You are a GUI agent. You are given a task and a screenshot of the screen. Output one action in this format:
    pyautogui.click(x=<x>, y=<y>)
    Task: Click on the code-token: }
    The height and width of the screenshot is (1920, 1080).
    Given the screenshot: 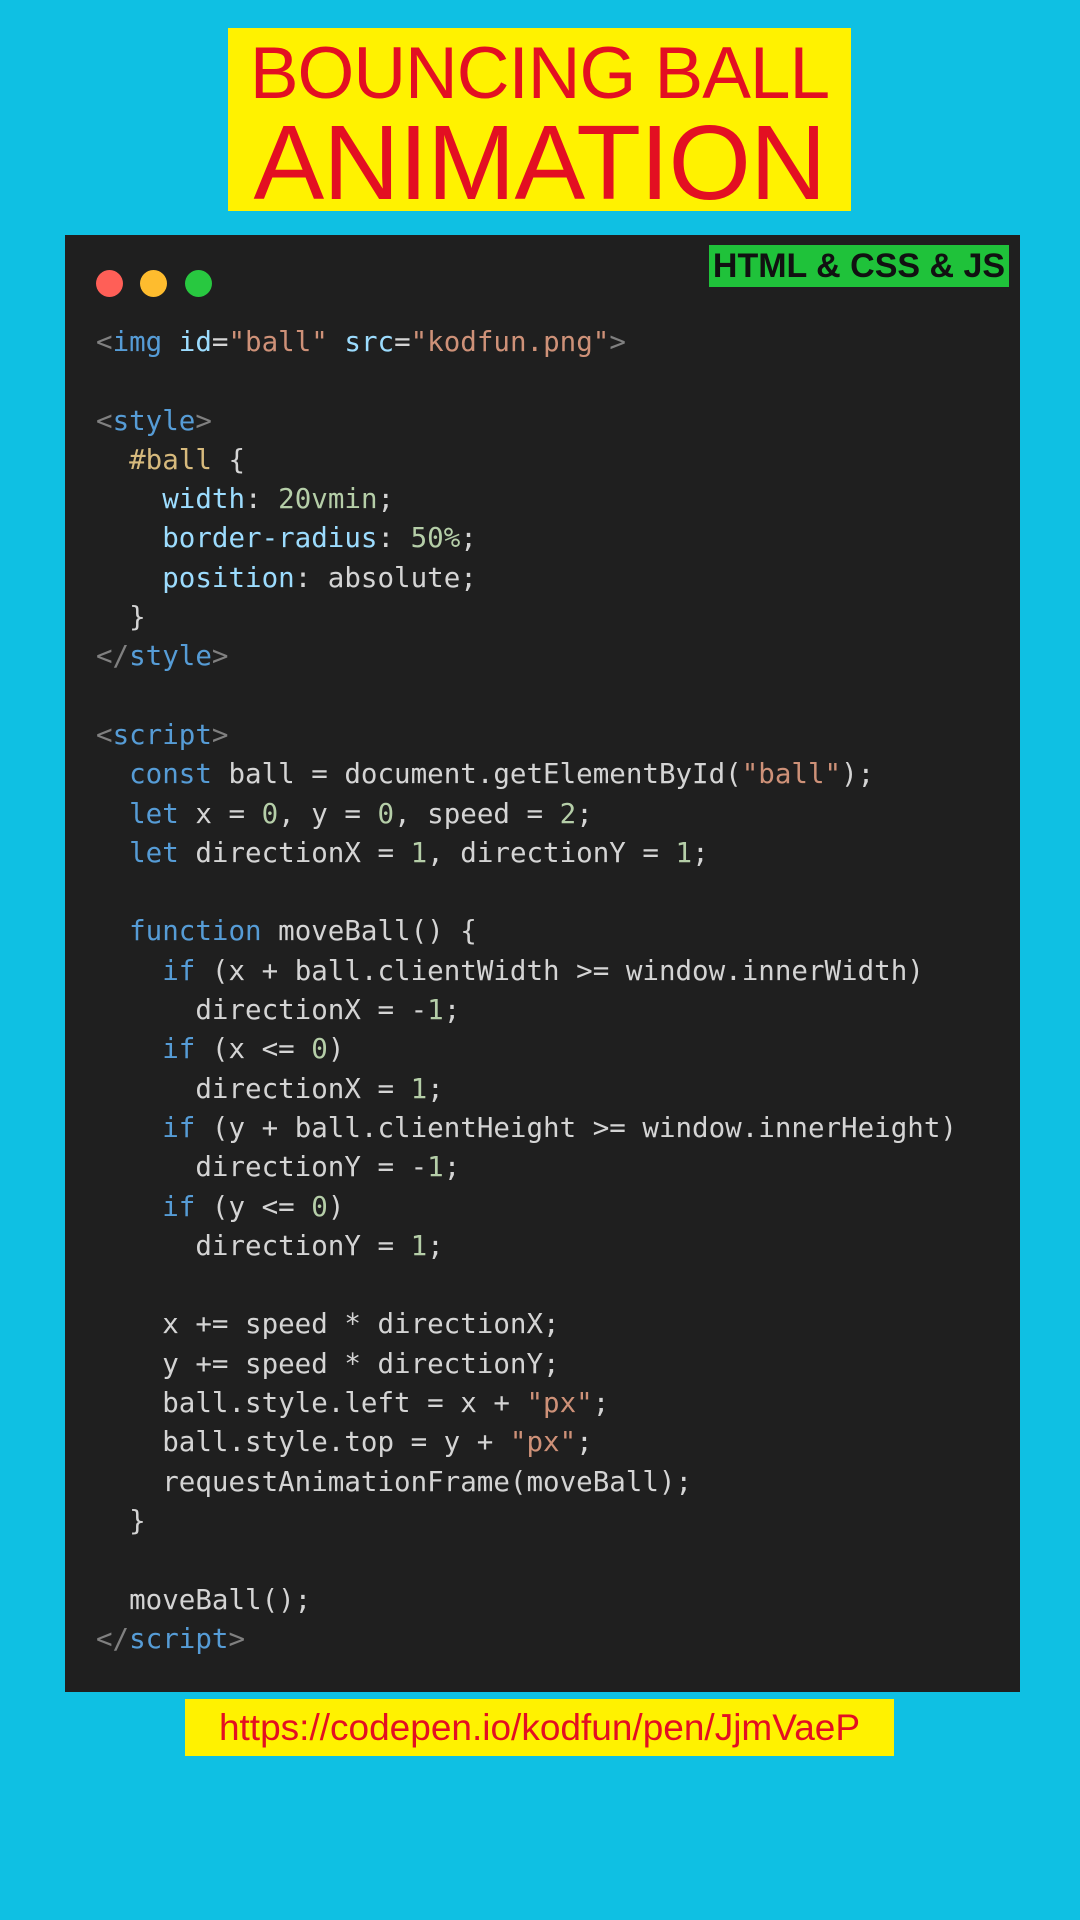 What is the action you would take?
    pyautogui.click(x=121, y=1520)
    